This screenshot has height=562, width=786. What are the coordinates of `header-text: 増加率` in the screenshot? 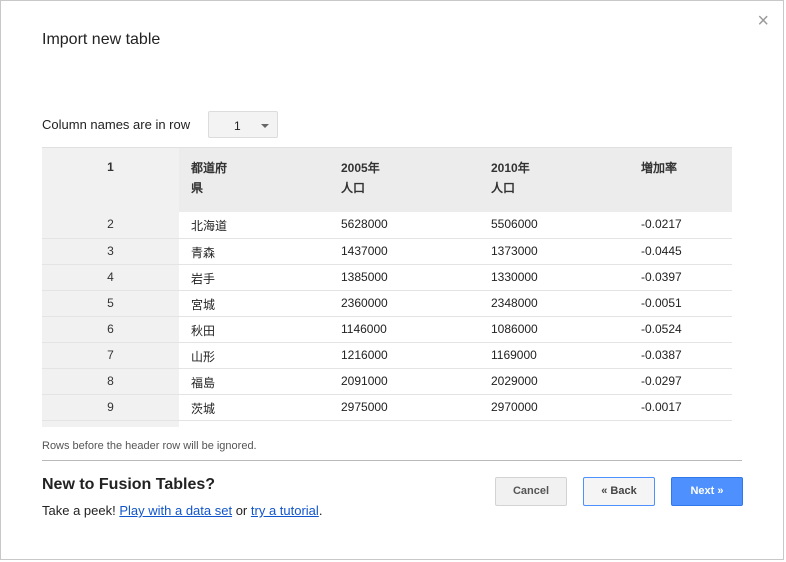 It's located at (659, 168).